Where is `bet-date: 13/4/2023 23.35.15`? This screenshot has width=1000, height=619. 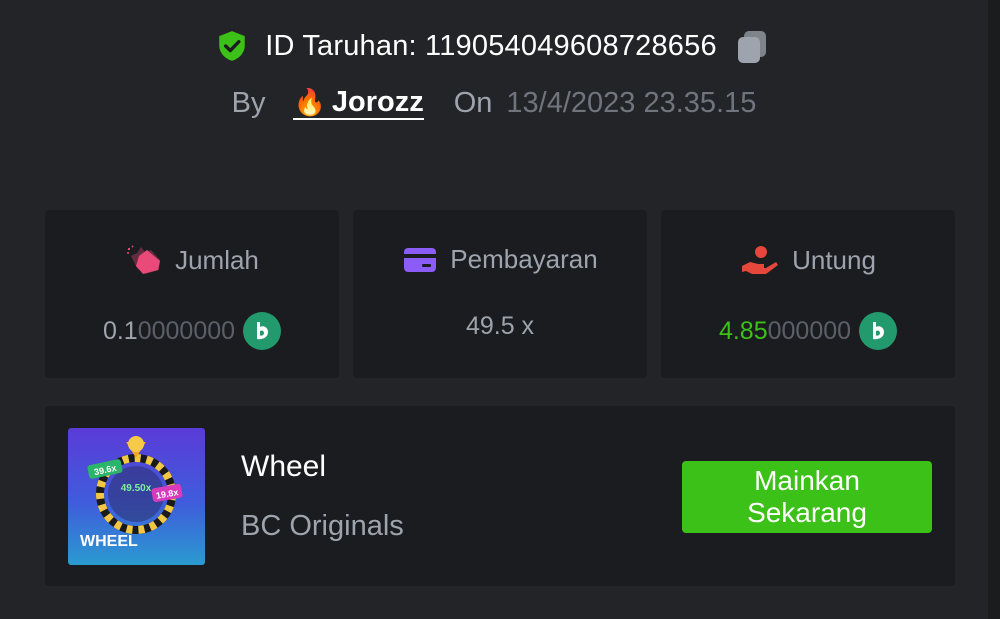
bet-date: 13/4/2023 23.35.15 is located at coordinates (631, 102).